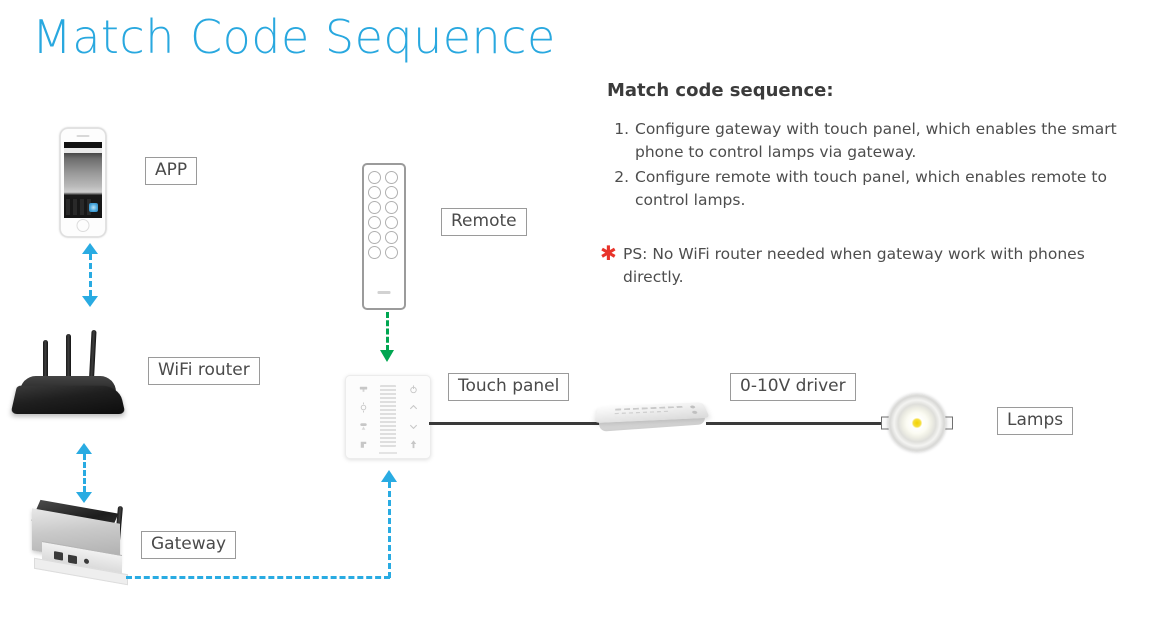 The image size is (1158, 633). I want to click on label-gateway: Gateway, so click(189, 545).